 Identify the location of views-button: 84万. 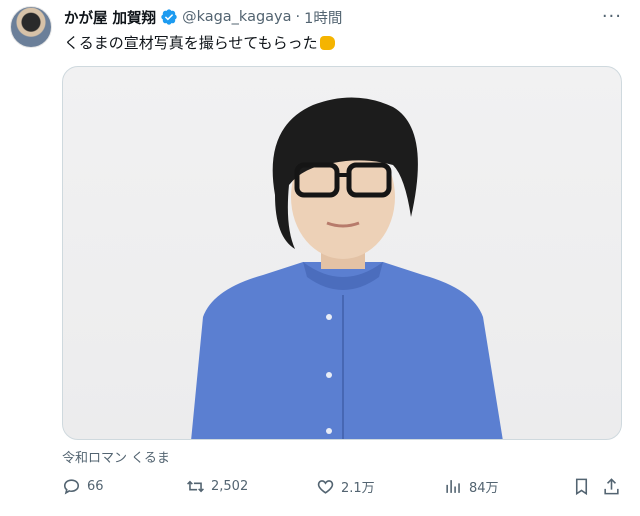
(471, 486).